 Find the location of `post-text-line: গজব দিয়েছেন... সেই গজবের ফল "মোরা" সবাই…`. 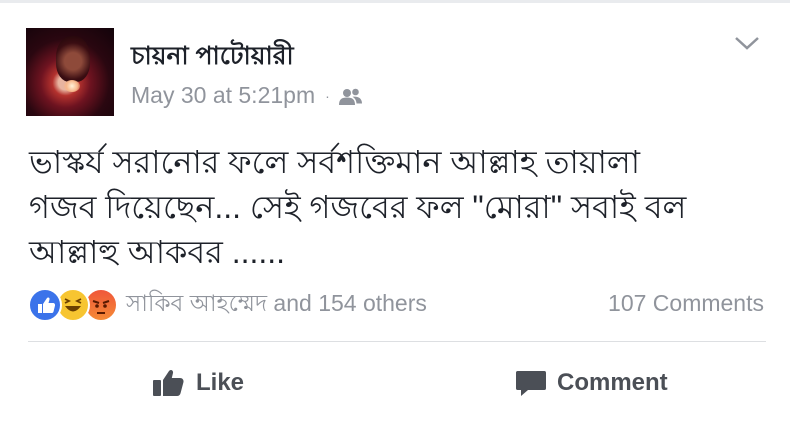

post-text-line: গজব দিয়েছেন... সেই গজবের ফল "মোরা" সবাই… is located at coordinates (358, 207).